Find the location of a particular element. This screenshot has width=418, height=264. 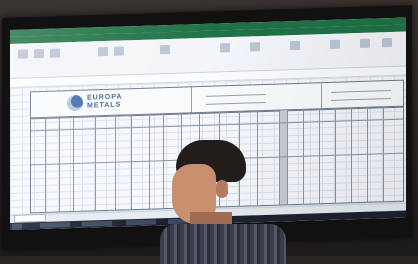

start-button-icon is located at coordinates (17, 226).